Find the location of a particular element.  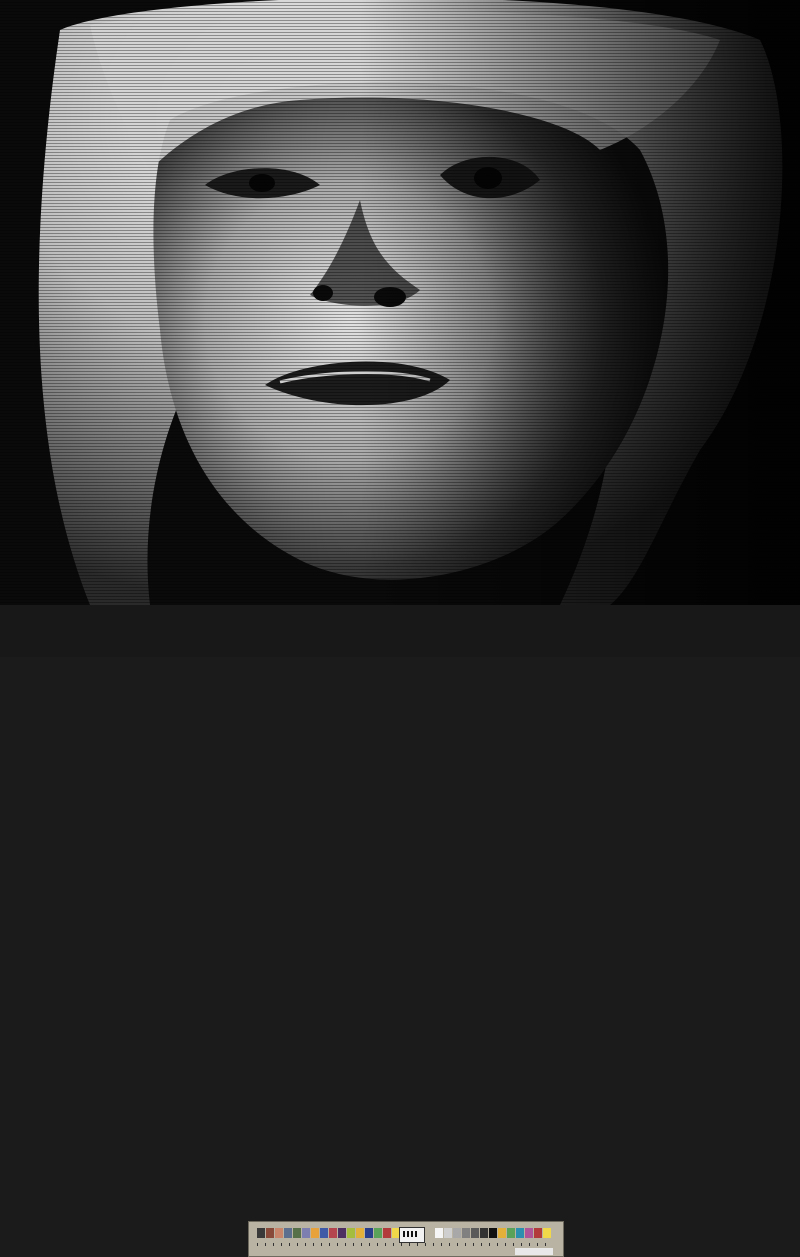

color-calibration-target is located at coordinates (406, 1239).